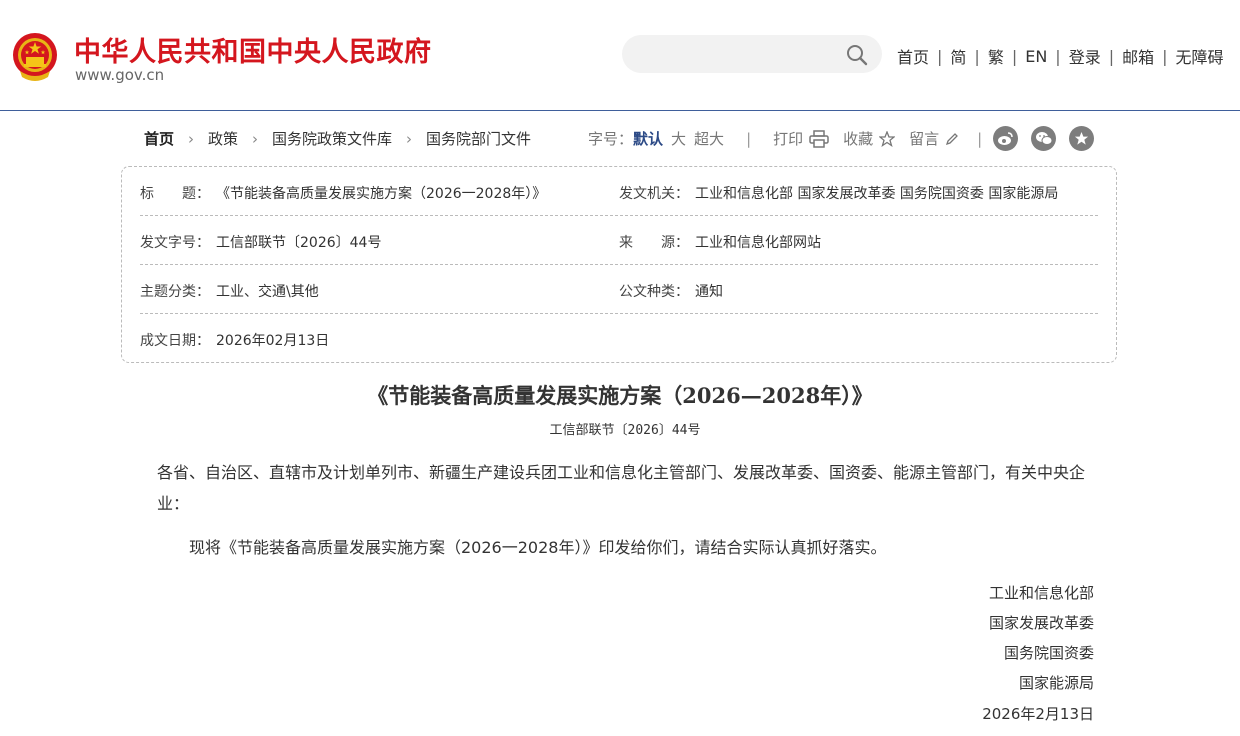 The image size is (1240, 736). What do you see at coordinates (1041, 593) in the screenshot?
I see `signatory: 工业和信息化部` at bounding box center [1041, 593].